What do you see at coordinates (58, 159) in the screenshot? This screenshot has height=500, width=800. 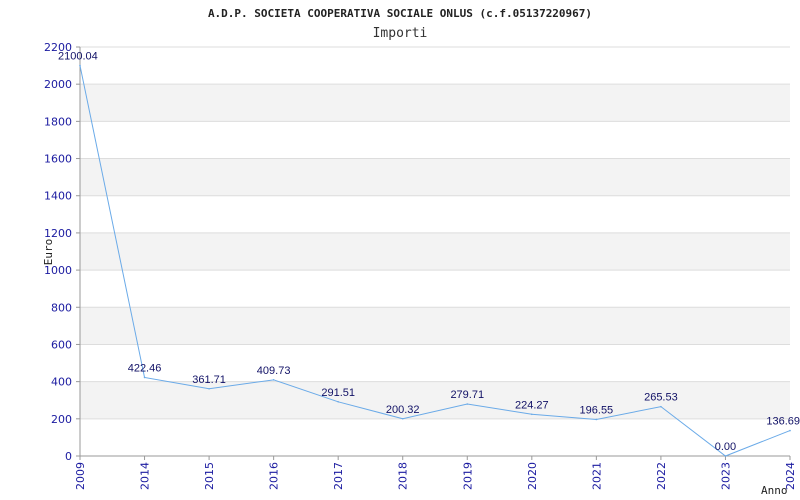 I see `y-tick-label: 1600` at bounding box center [58, 159].